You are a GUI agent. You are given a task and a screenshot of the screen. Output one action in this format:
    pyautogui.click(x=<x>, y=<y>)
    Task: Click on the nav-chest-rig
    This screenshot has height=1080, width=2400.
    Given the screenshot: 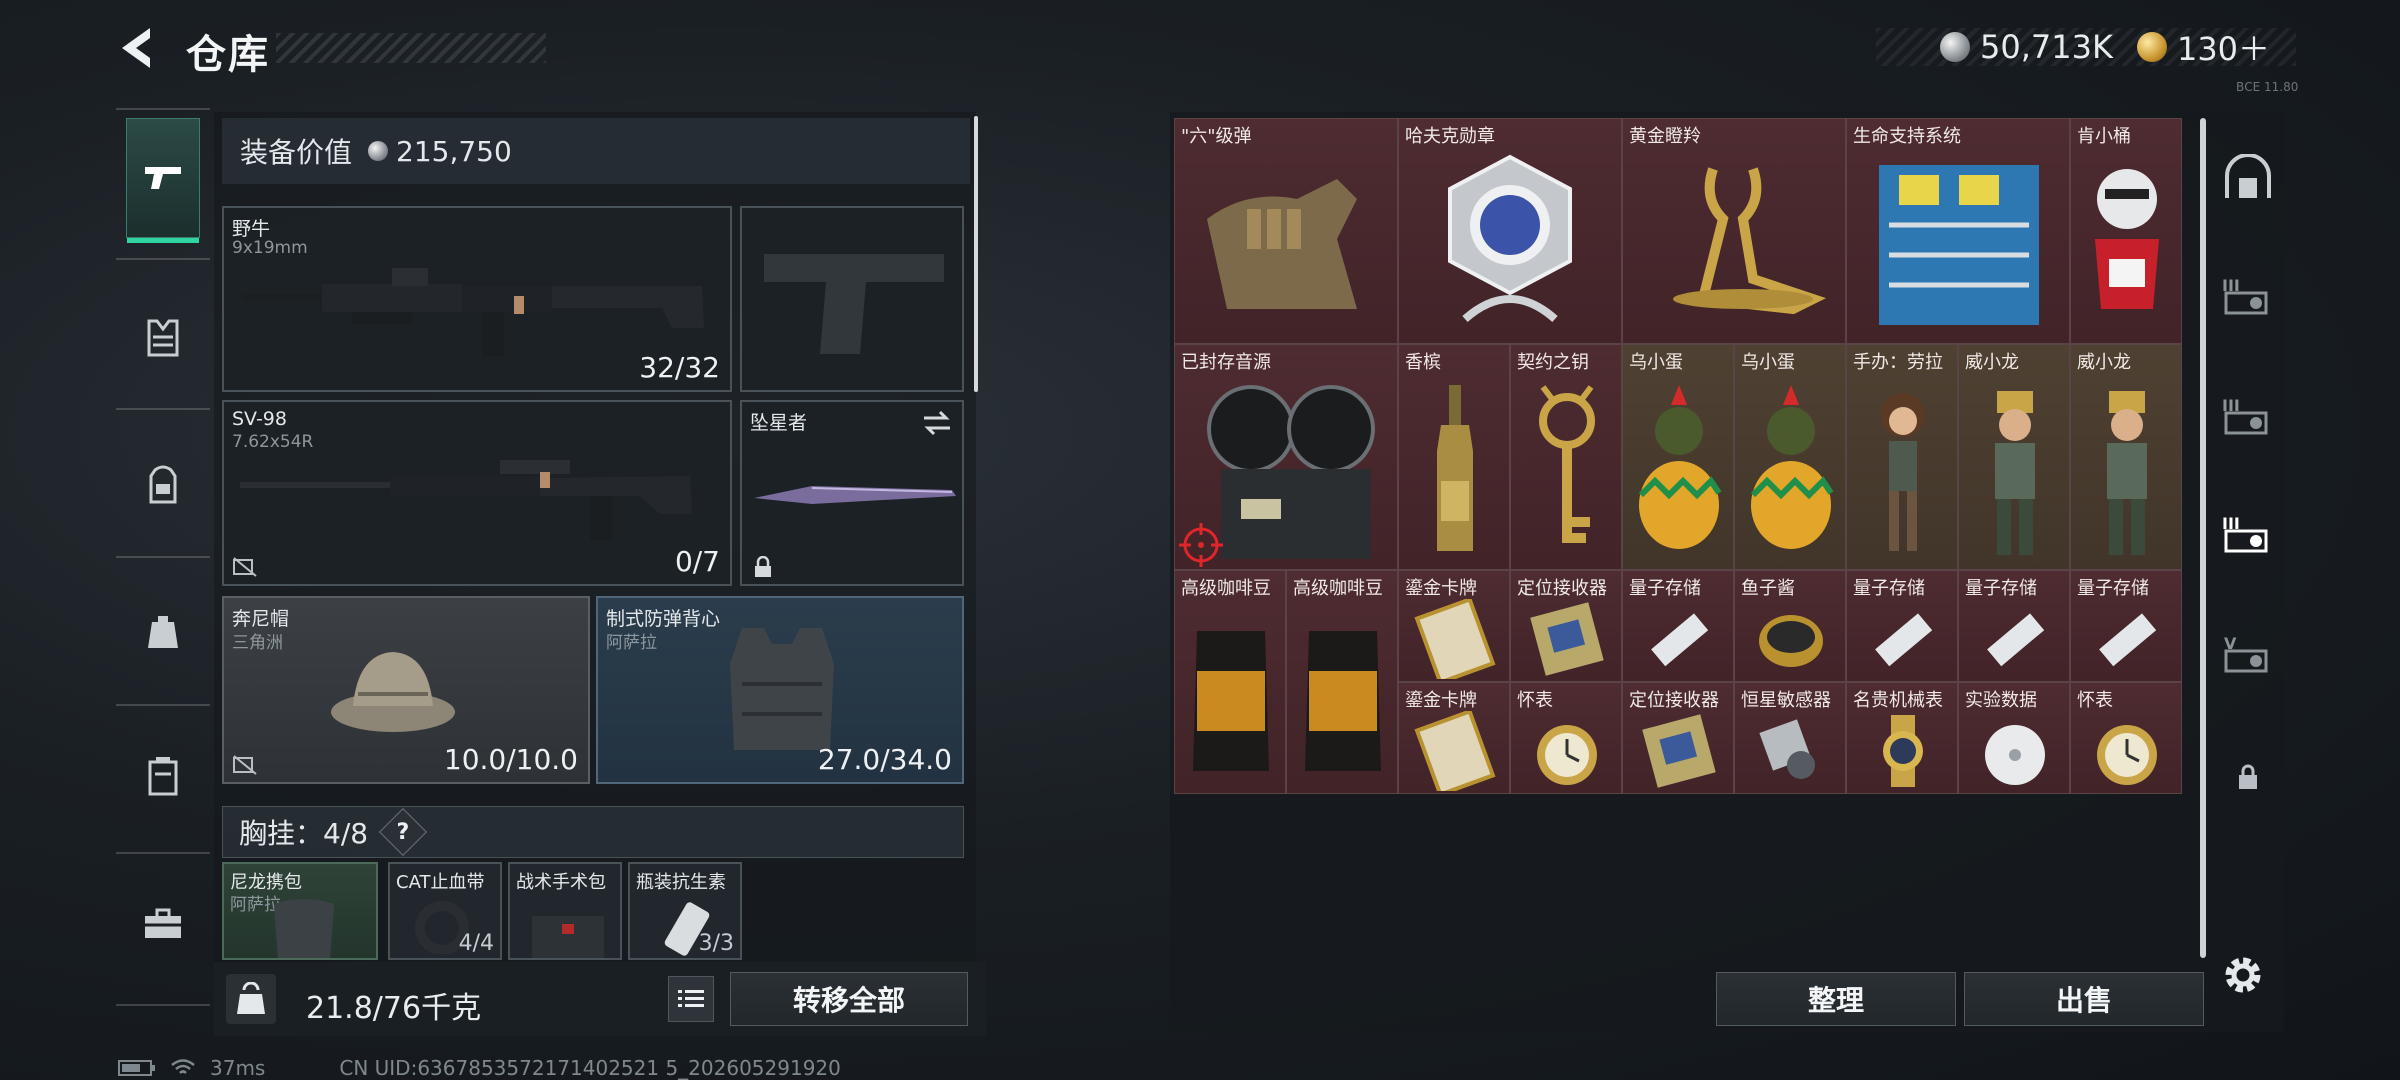 What is the action you would take?
    pyautogui.click(x=163, y=338)
    